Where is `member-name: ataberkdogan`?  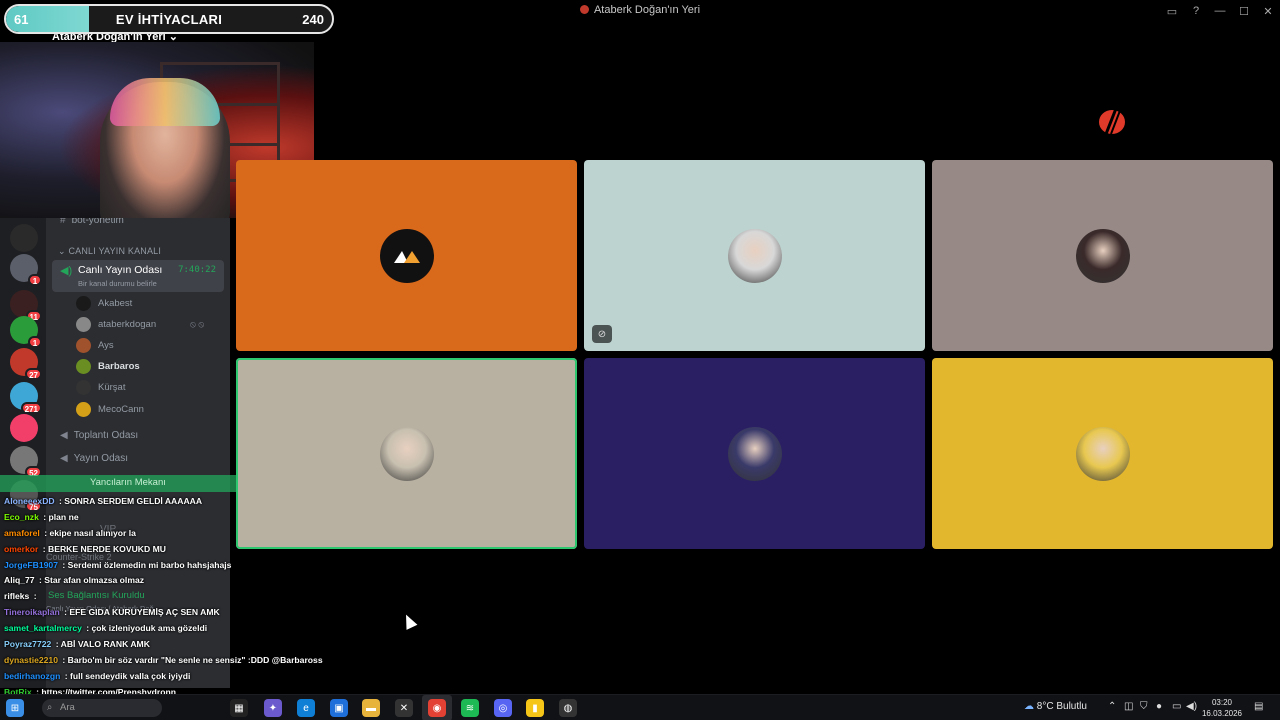
member-name: ataberkdogan is located at coordinates (127, 324).